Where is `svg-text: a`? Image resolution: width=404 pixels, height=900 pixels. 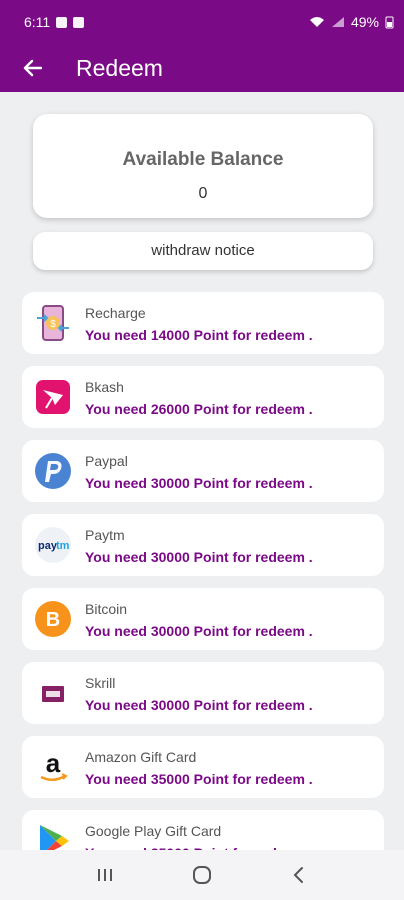 svg-text: a is located at coordinates (53, 763).